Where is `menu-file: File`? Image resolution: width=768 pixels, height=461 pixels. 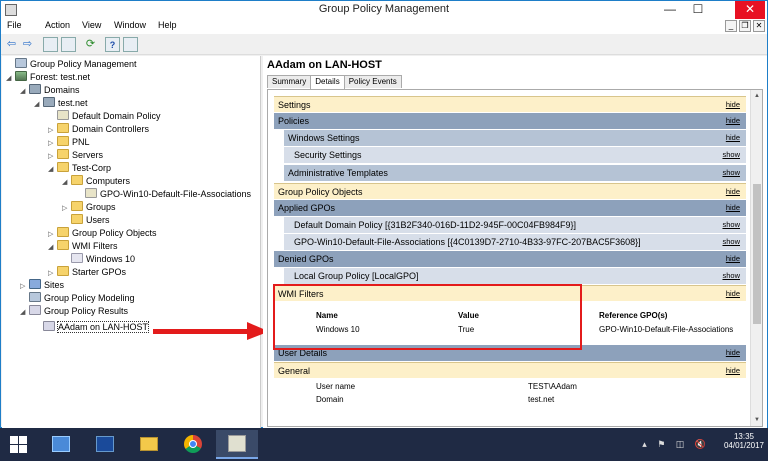 menu-file: File is located at coordinates (14, 25).